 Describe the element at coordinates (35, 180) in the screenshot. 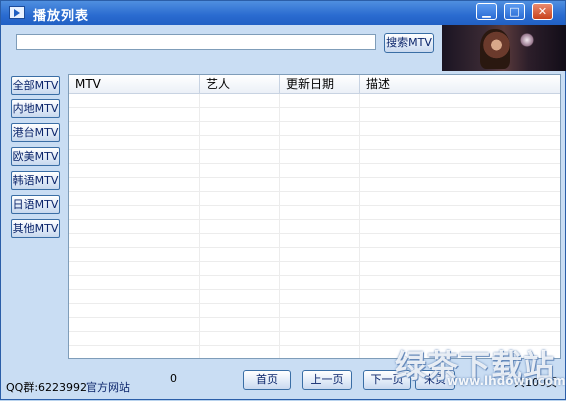

I see `sidebar-item-korean: 韩语MTV` at that location.